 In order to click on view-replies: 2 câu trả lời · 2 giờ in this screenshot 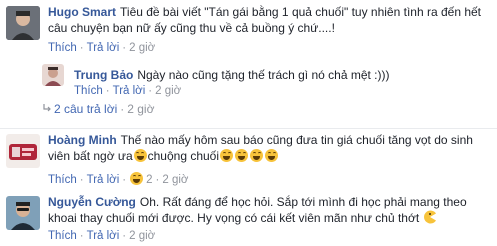, I will do `click(98, 109)`.